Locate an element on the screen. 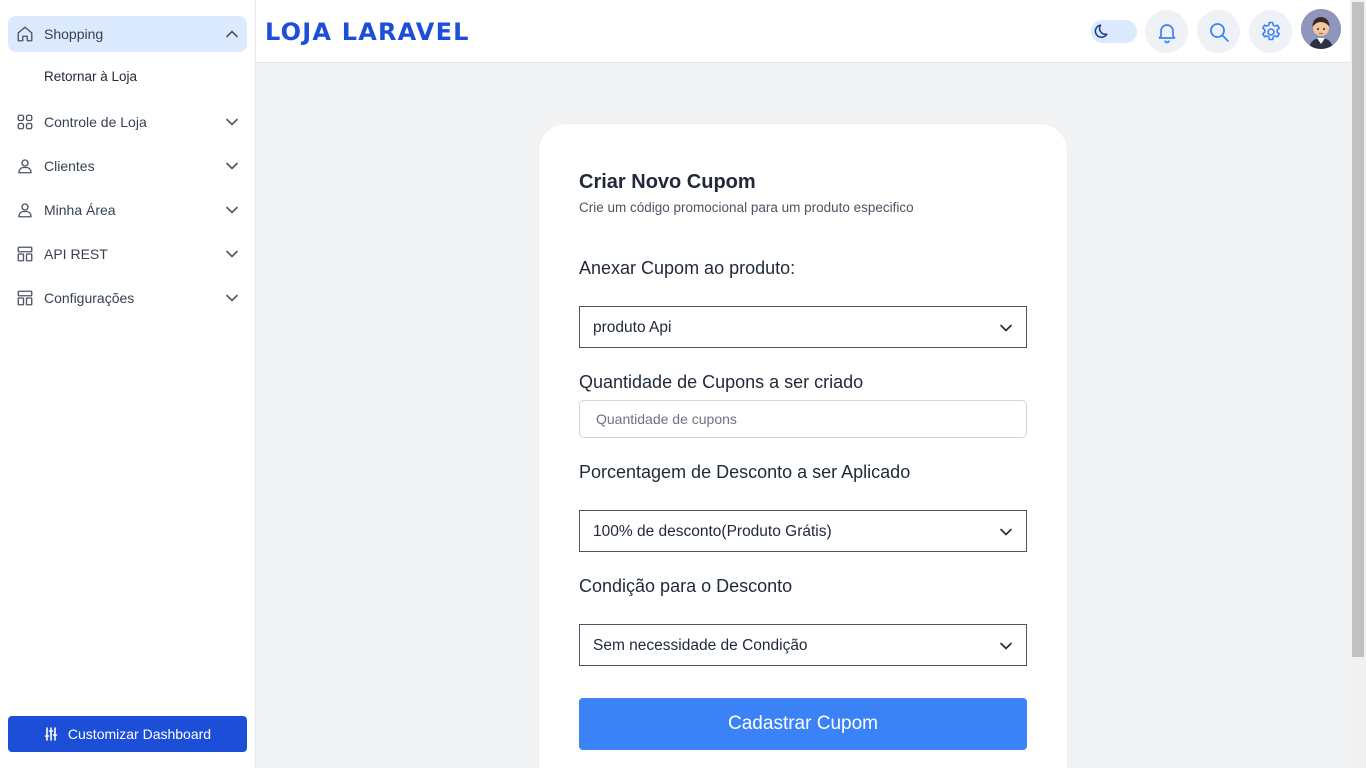 The image size is (1366, 768). bell-icon is located at coordinates (1166, 33).